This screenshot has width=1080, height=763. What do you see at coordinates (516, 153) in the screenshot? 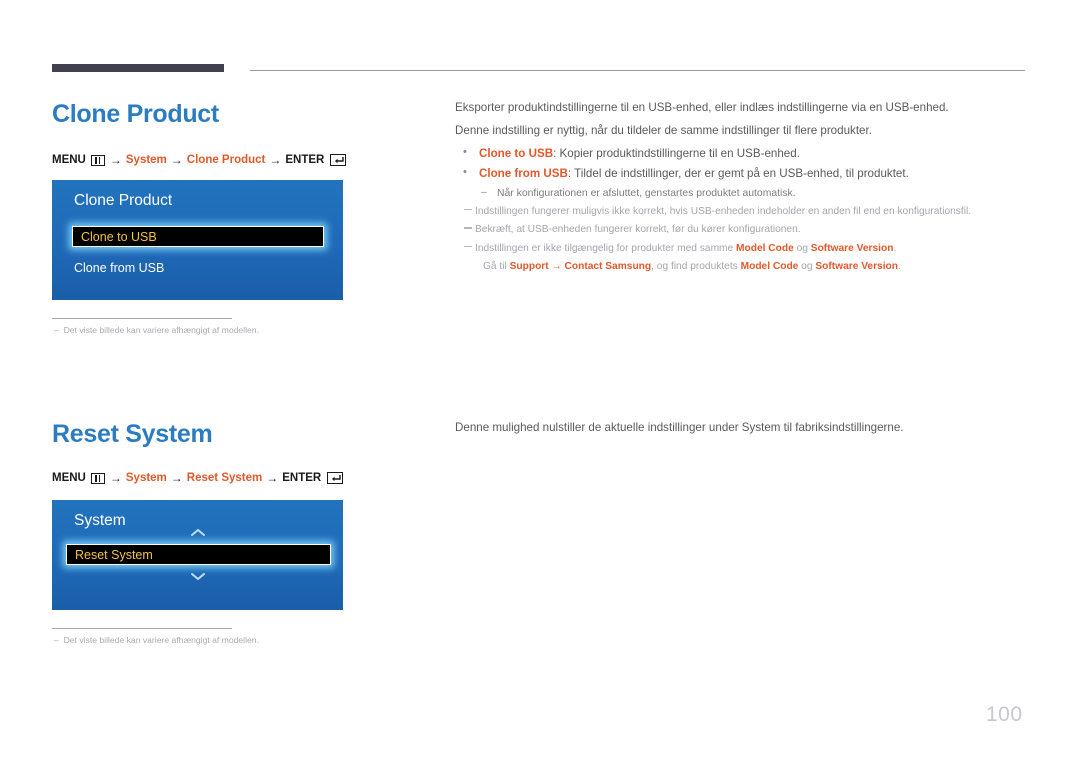
I see `bullet-term: Clone to USB` at bounding box center [516, 153].